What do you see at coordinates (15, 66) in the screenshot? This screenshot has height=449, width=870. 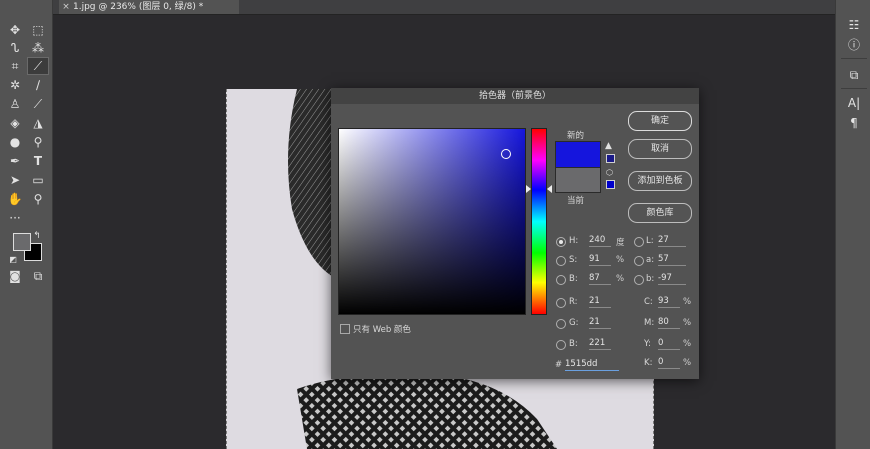 I see `crop-icon: ⌗` at bounding box center [15, 66].